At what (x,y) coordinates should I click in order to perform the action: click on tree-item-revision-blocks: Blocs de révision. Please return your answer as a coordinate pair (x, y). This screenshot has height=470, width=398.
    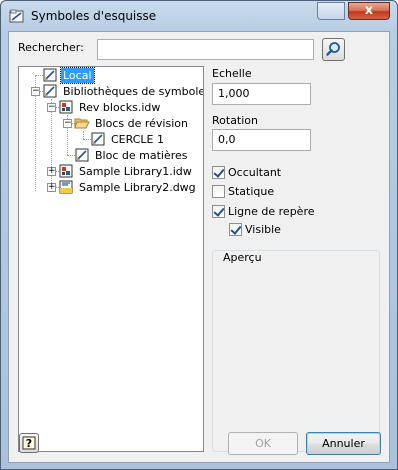
    Looking at the image, I should click on (132, 123).